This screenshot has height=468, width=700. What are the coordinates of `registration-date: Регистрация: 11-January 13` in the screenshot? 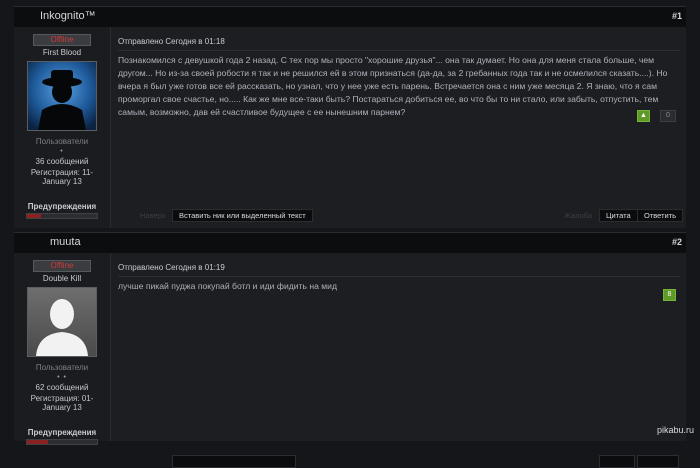 It's located at (62, 177).